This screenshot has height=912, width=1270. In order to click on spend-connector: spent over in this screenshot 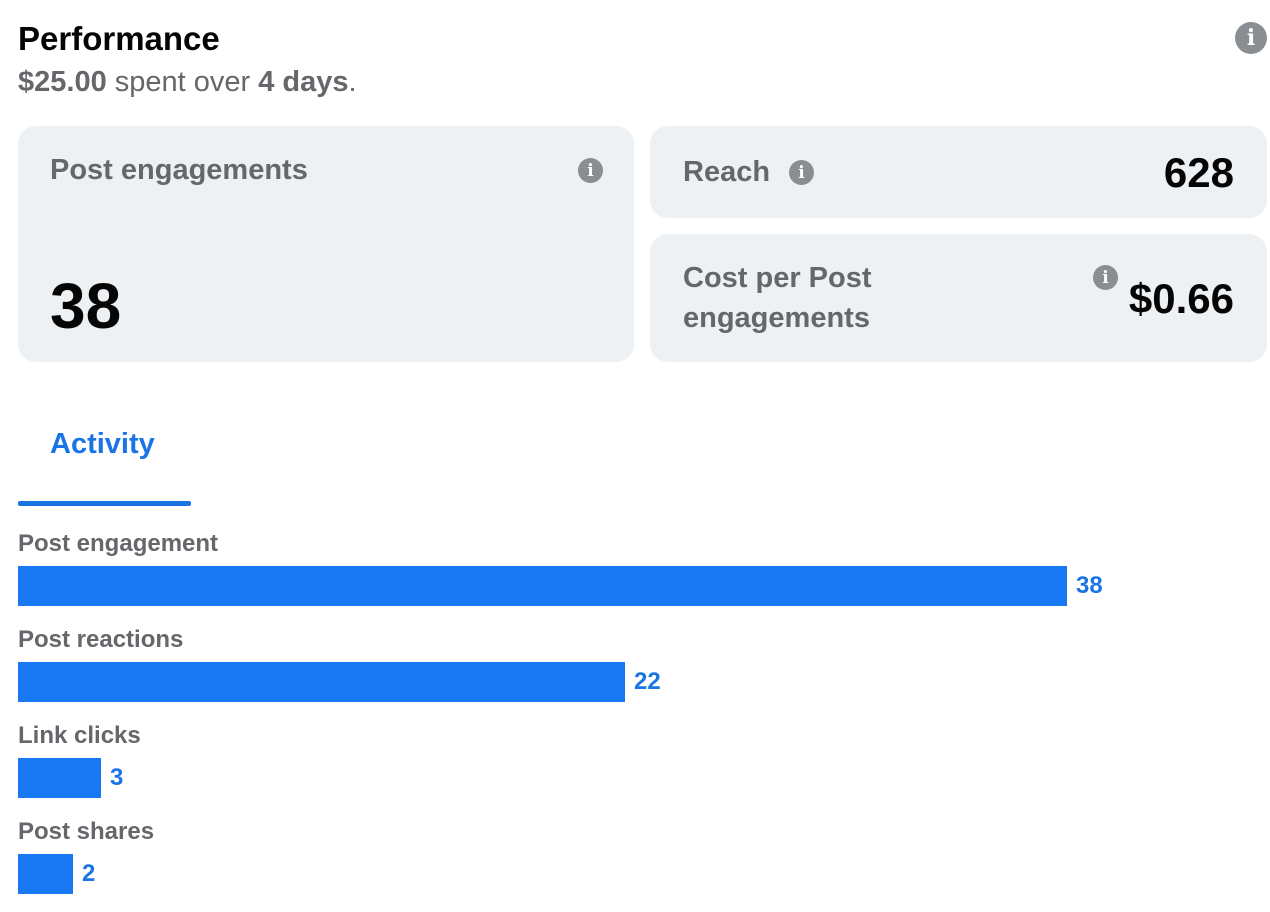, I will do `click(182, 82)`.